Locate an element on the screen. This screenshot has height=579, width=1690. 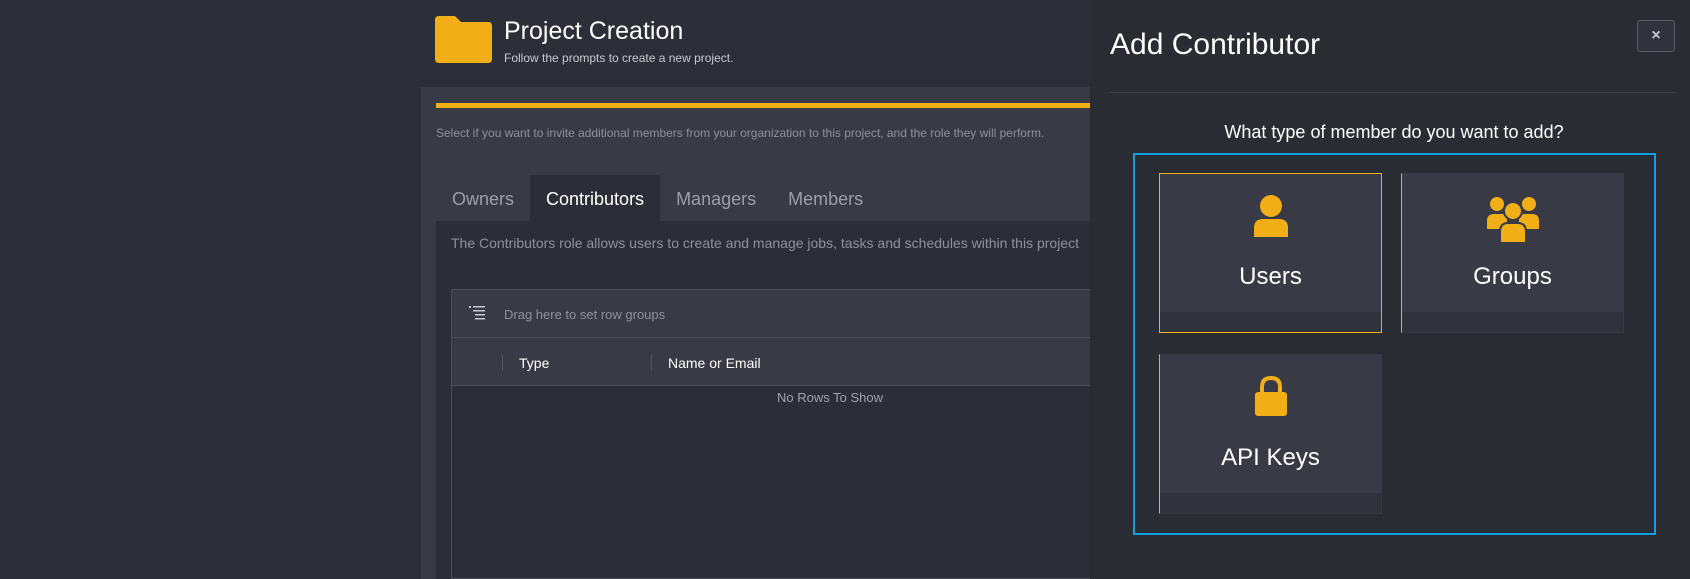
tab-managers: Managers is located at coordinates (716, 198).